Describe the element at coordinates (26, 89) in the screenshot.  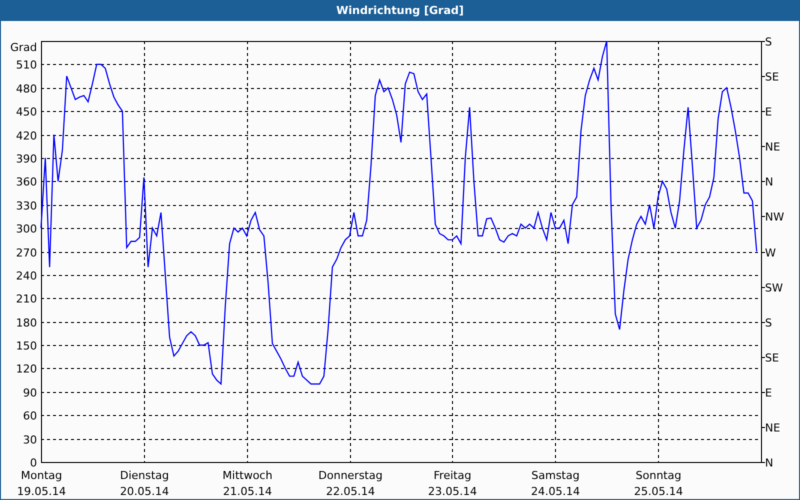
I see `y-axis-label: 480` at that location.